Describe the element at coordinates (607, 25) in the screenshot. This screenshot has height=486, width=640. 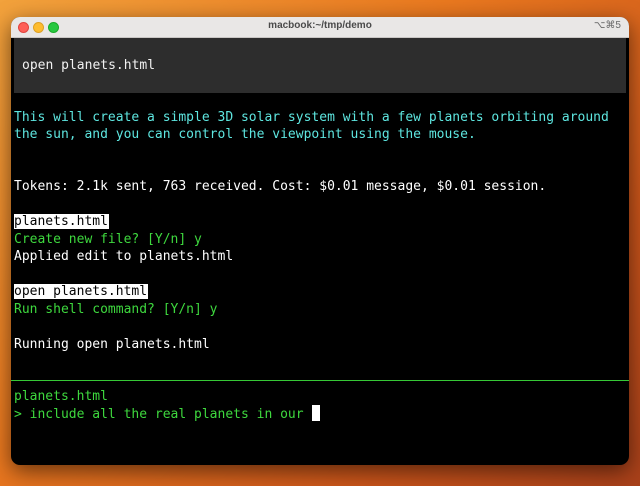
I see `window-shortcut: ⌥⌘5` at that location.